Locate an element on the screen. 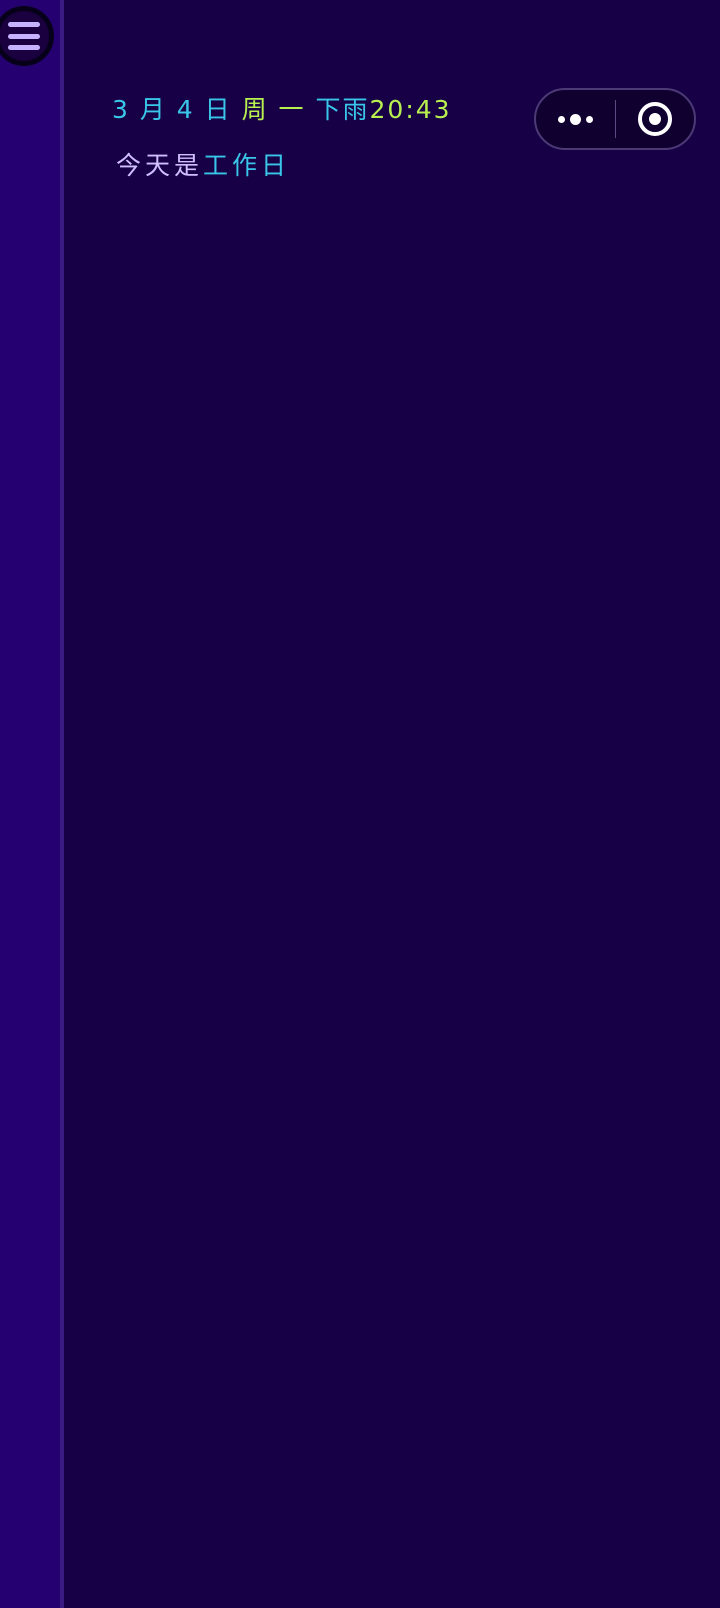  hamburger-menu-icon is located at coordinates (24, 36).